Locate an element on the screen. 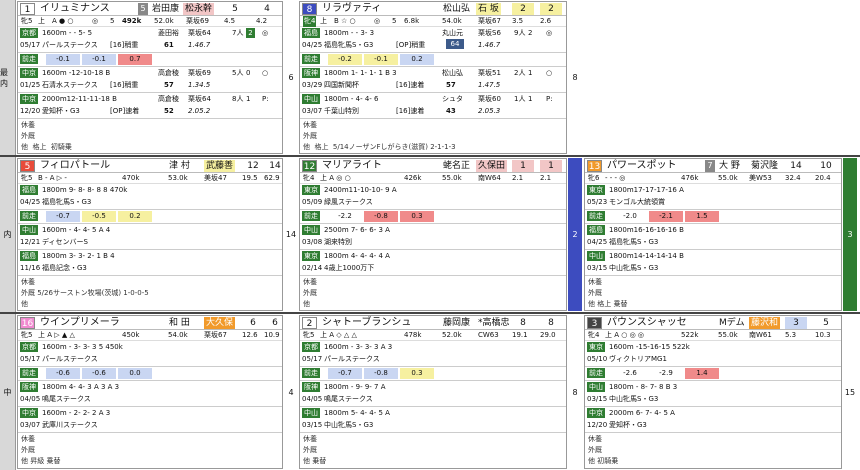  race-date: 12/20 is located at coordinates (30, 111).